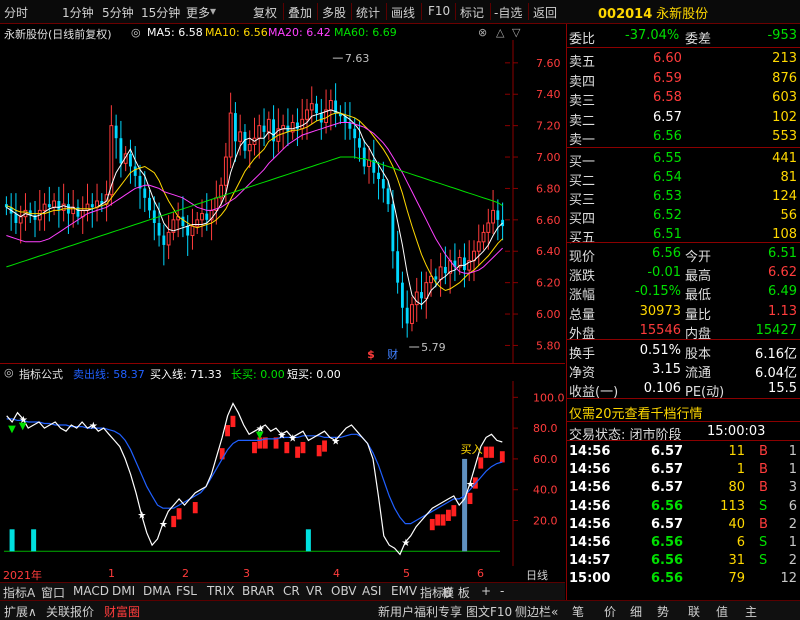 The width and height of the screenshot is (800, 620). I want to click on chevron-down-icon: ▾, so click(213, 11).